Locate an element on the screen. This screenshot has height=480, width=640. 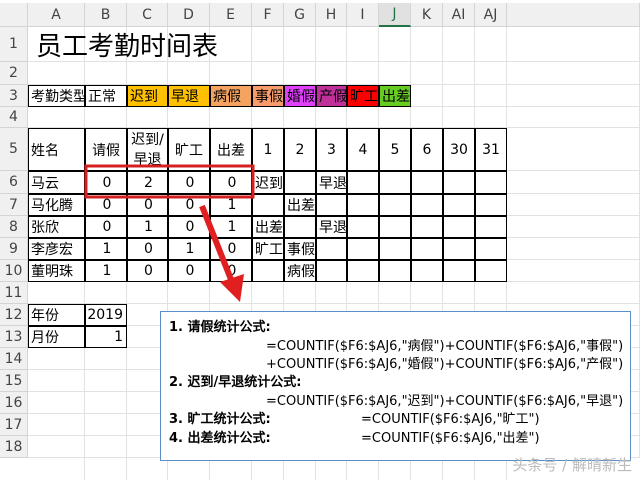
watermark: 头条号 / 解晴新生 is located at coordinates (572, 465).